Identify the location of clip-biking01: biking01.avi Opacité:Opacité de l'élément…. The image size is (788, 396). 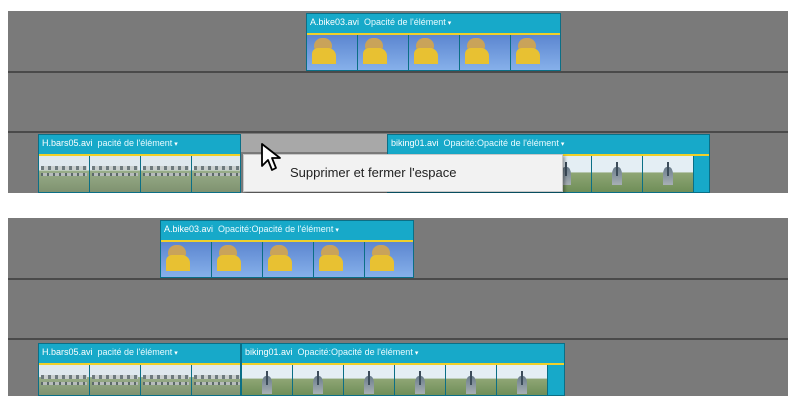
(403, 369).